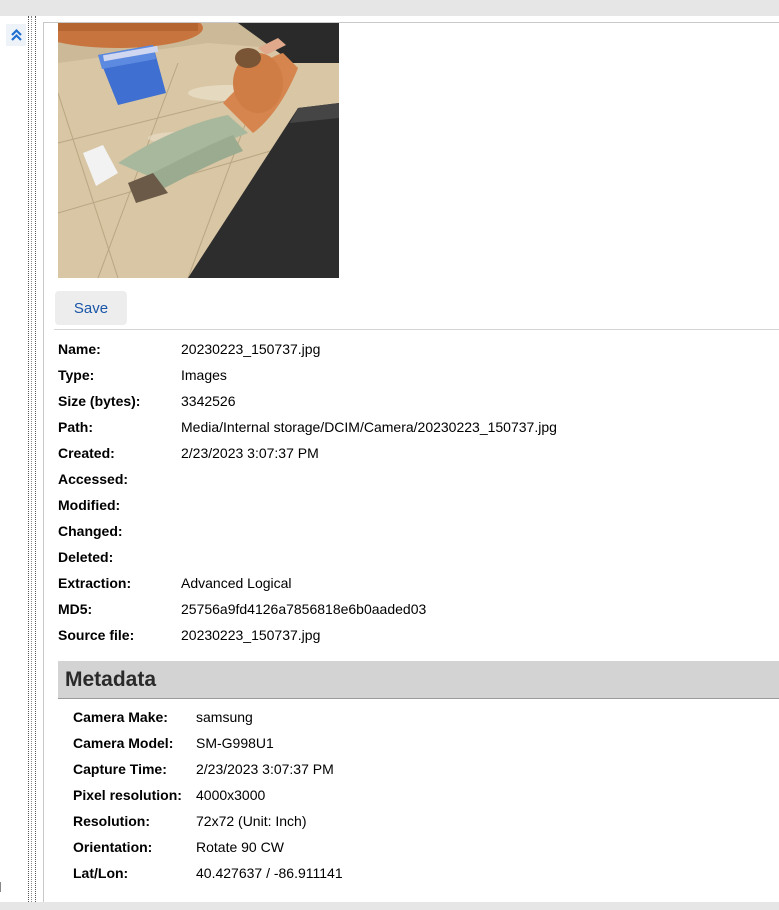 The image size is (779, 910). I want to click on property-row-changed: Changed:, so click(418, 535).